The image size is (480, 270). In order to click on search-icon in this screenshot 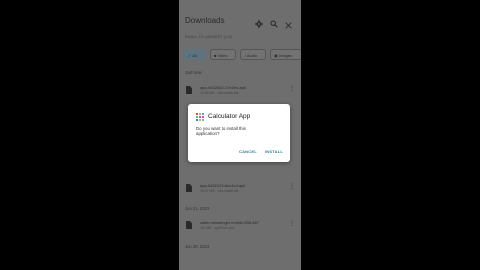, I will do `click(274, 24)`.